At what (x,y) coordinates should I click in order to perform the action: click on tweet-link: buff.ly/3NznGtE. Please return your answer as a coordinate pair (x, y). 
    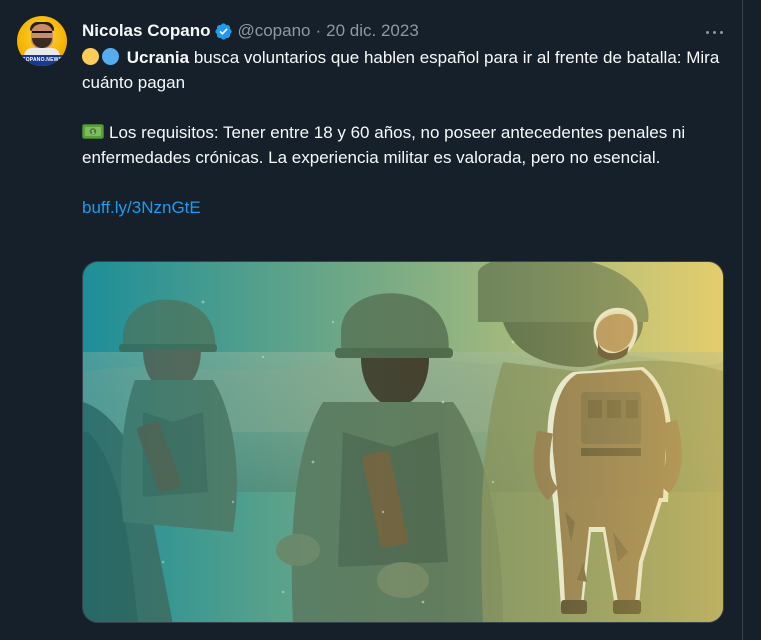
    Looking at the image, I should click on (141, 207).